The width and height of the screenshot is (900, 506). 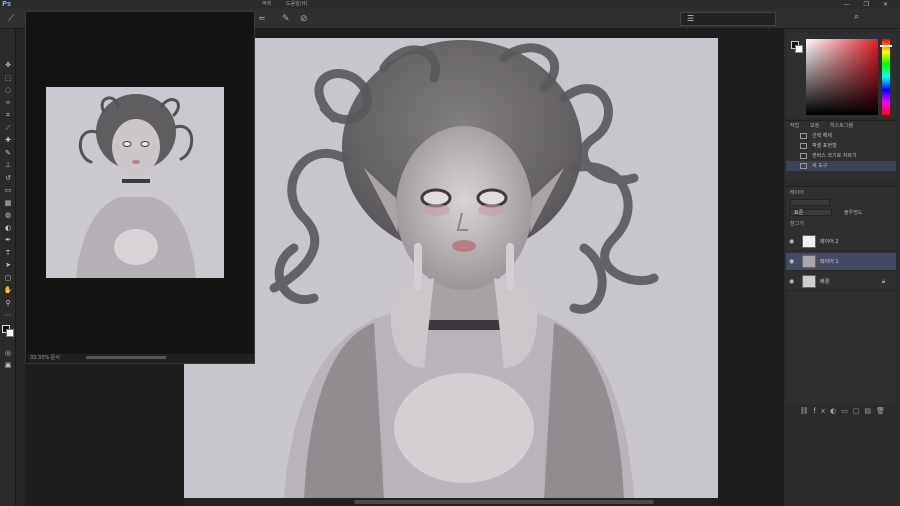 I want to click on dodge-icon: ◐, so click(x=8, y=228).